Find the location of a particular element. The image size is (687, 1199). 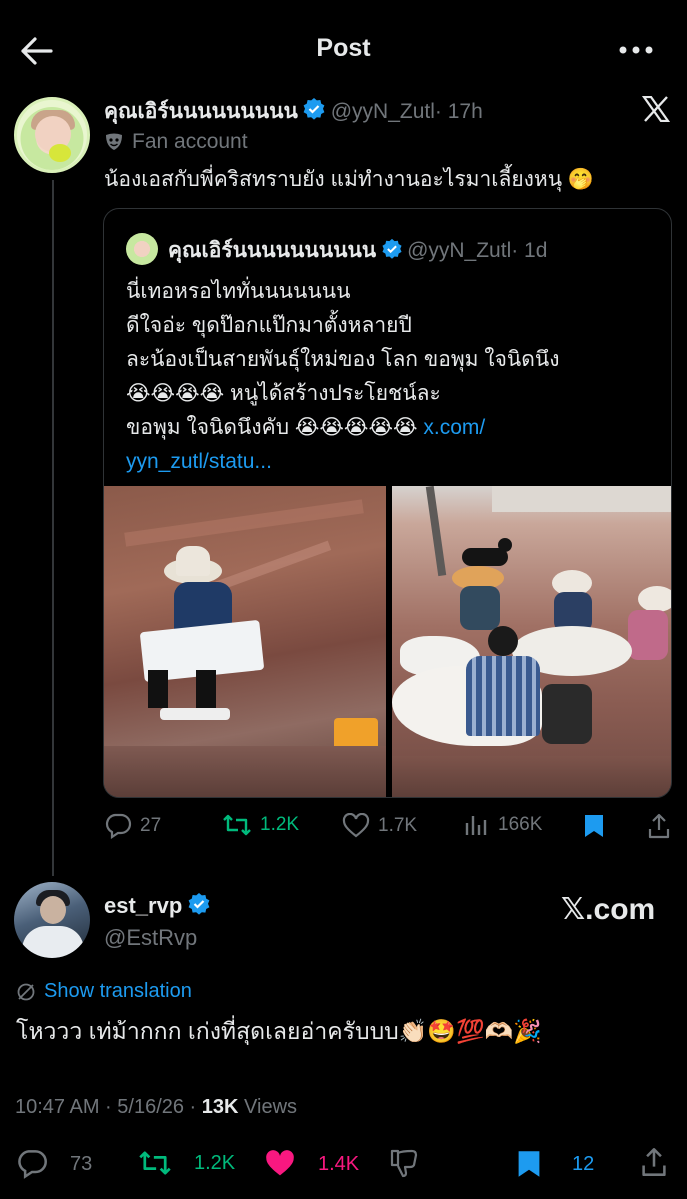

views-total: 13K is located at coordinates (220, 1107).